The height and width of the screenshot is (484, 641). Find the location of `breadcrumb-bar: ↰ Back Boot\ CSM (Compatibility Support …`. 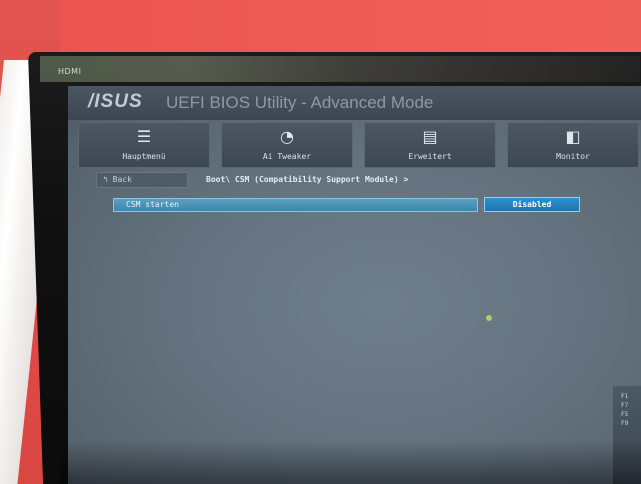

breadcrumb-bar: ↰ Back Boot\ CSM (Compatibility Support … is located at coordinates (354, 181).